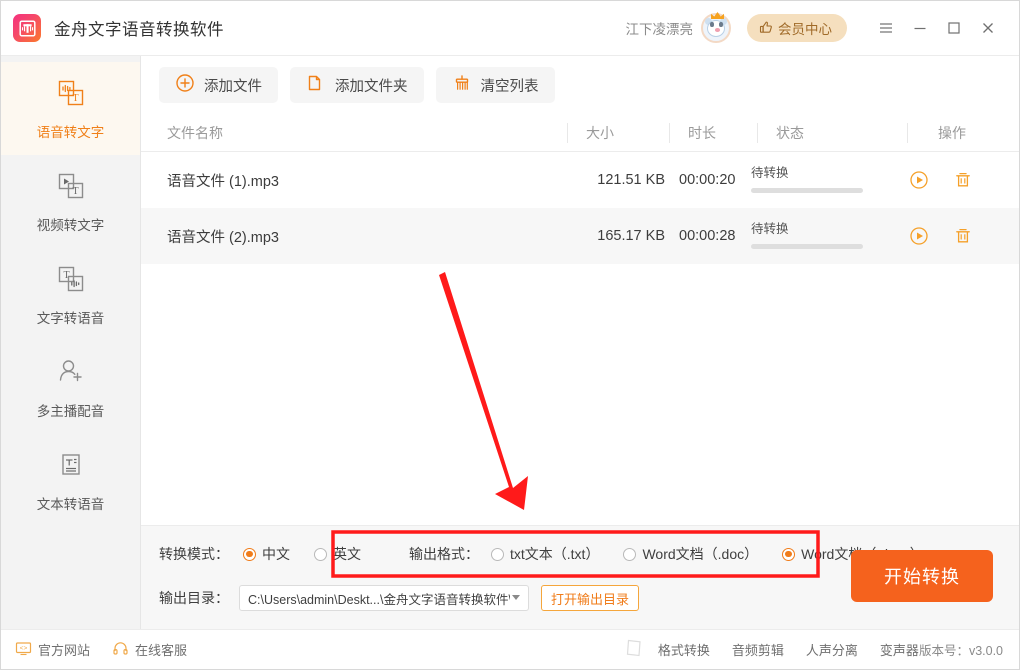 Image resolution: width=1020 pixels, height=670 pixels. What do you see at coordinates (71, 94) in the screenshot?
I see `audio-to-text-icon: T` at bounding box center [71, 94].